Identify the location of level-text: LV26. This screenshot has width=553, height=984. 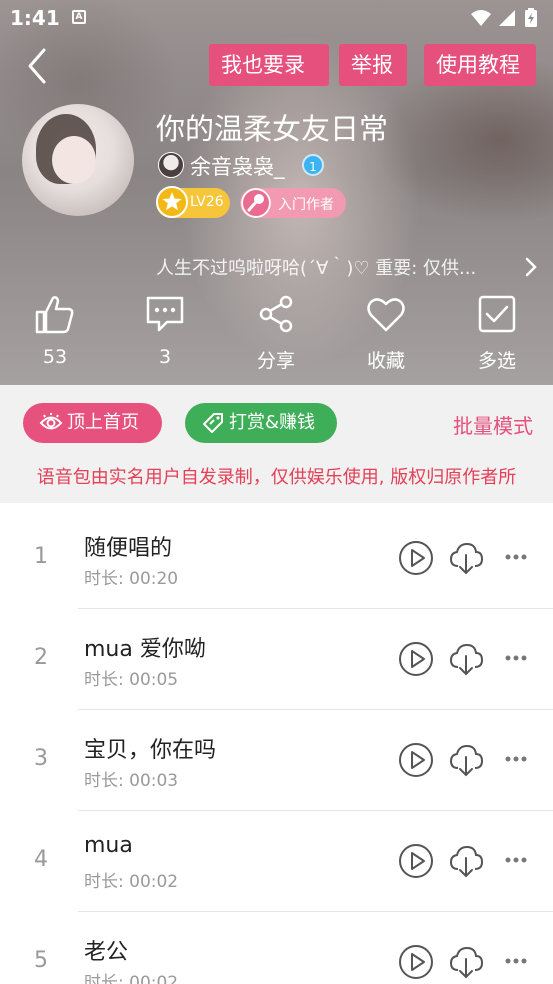
(207, 202).